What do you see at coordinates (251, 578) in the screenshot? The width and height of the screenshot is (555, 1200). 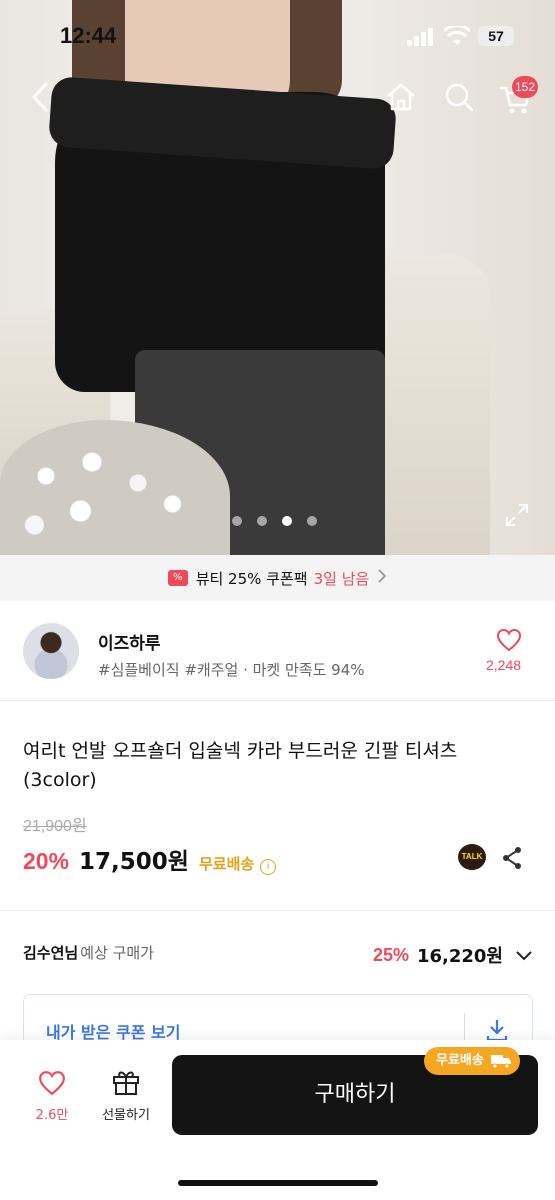 I see `coupon-banner-text: 뷰티 25% 쿠폰팩` at bounding box center [251, 578].